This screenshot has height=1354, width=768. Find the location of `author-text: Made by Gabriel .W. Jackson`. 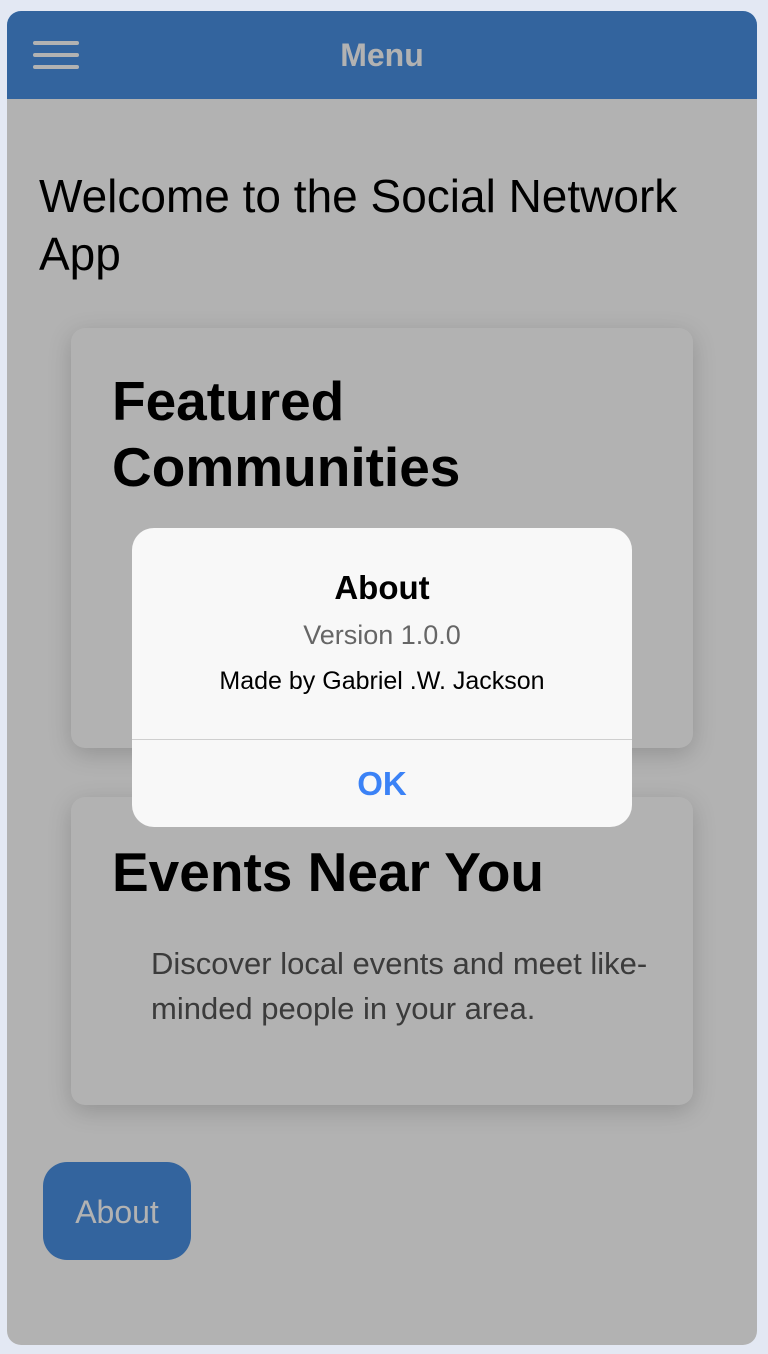

author-text: Made by Gabriel .W. Jackson is located at coordinates (382, 681).